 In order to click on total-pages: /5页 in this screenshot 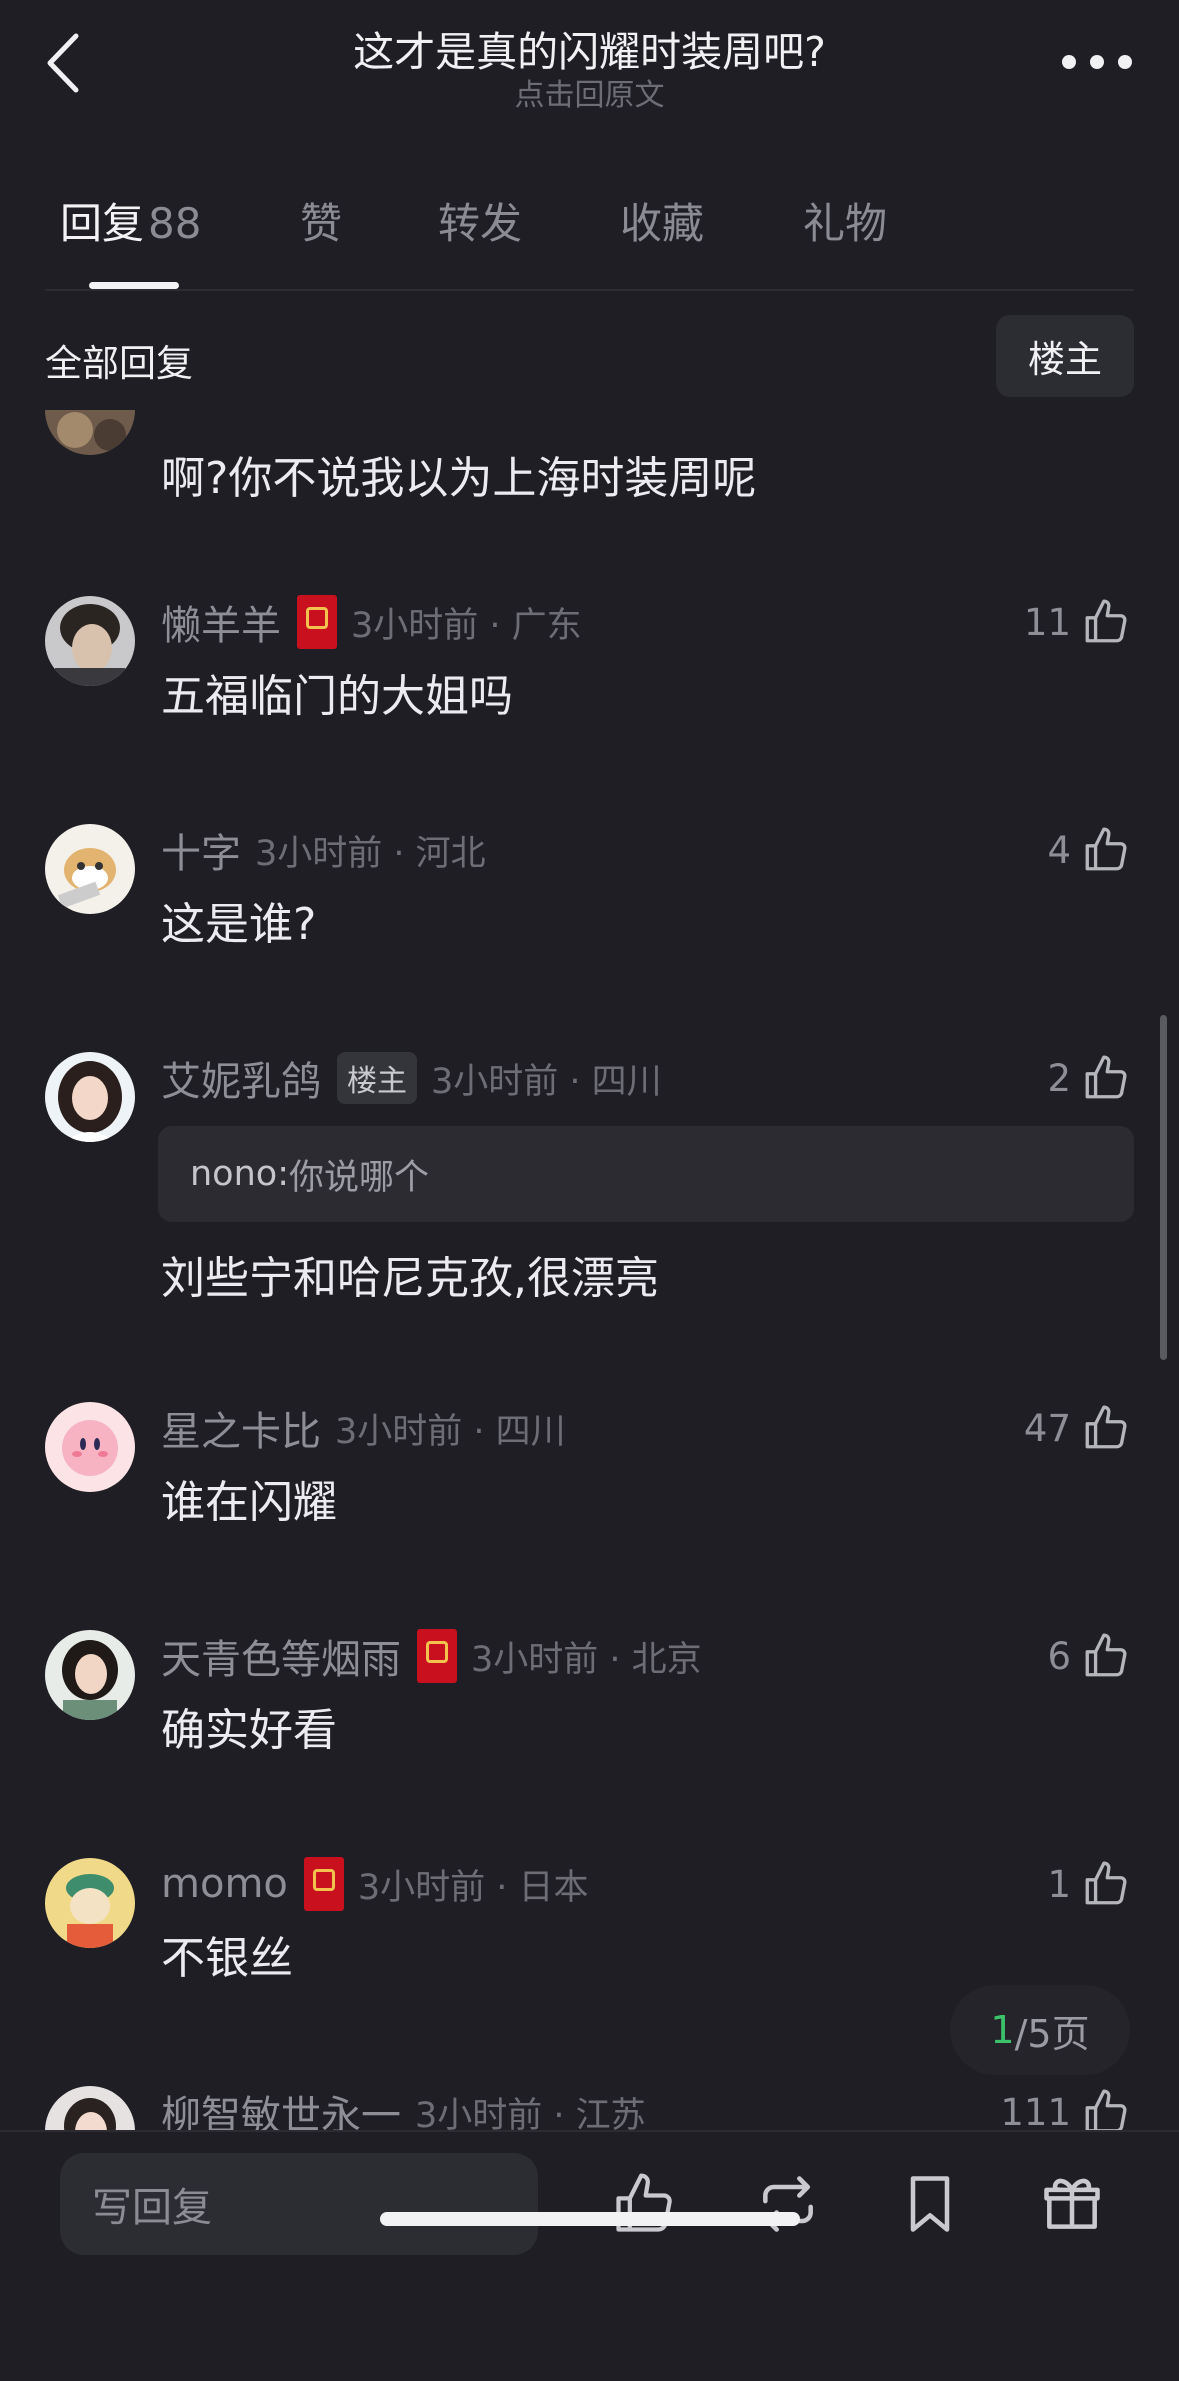, I will do `click(1052, 2033)`.